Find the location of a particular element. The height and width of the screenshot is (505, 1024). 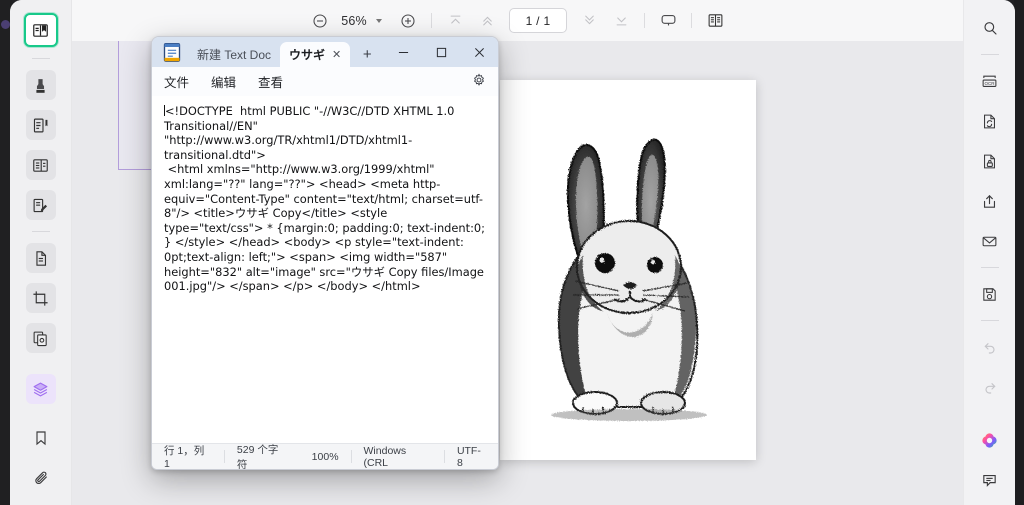

sidebar-item-sign is located at coordinates (40, 205).